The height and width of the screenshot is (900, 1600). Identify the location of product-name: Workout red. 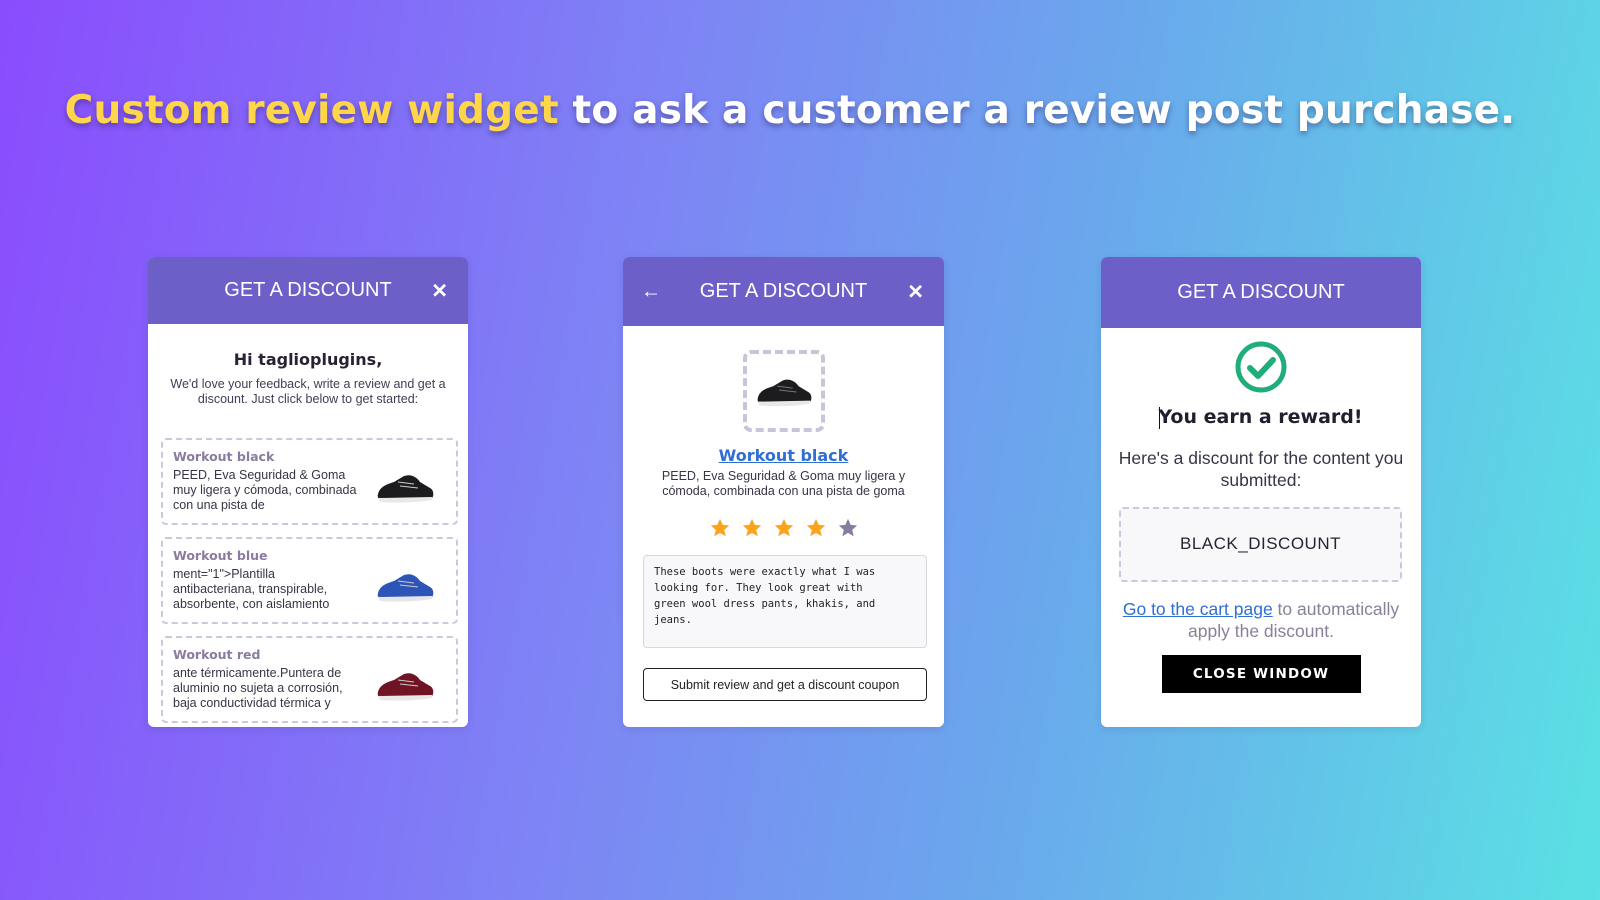
(217, 654).